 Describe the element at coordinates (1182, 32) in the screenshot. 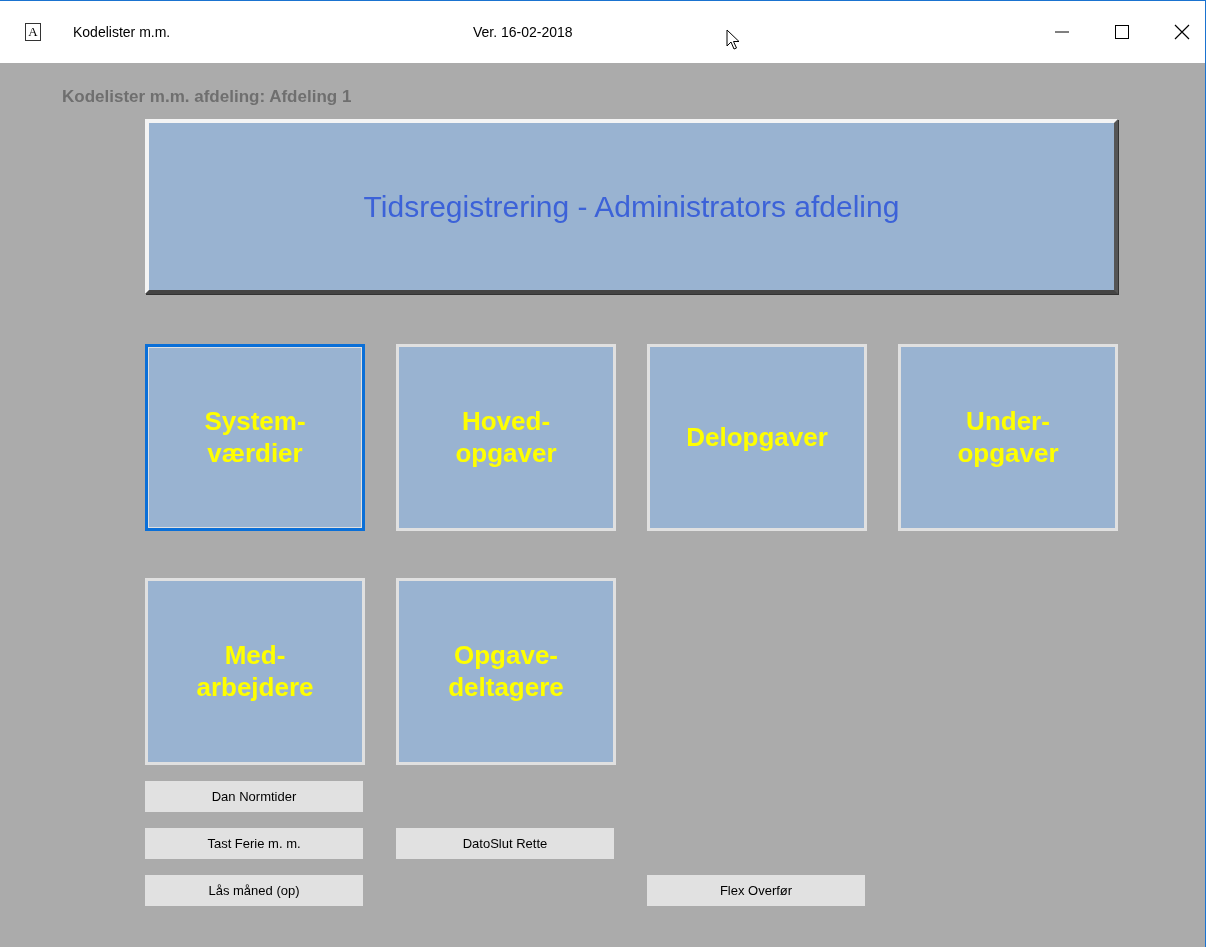

I see `close-icon` at that location.